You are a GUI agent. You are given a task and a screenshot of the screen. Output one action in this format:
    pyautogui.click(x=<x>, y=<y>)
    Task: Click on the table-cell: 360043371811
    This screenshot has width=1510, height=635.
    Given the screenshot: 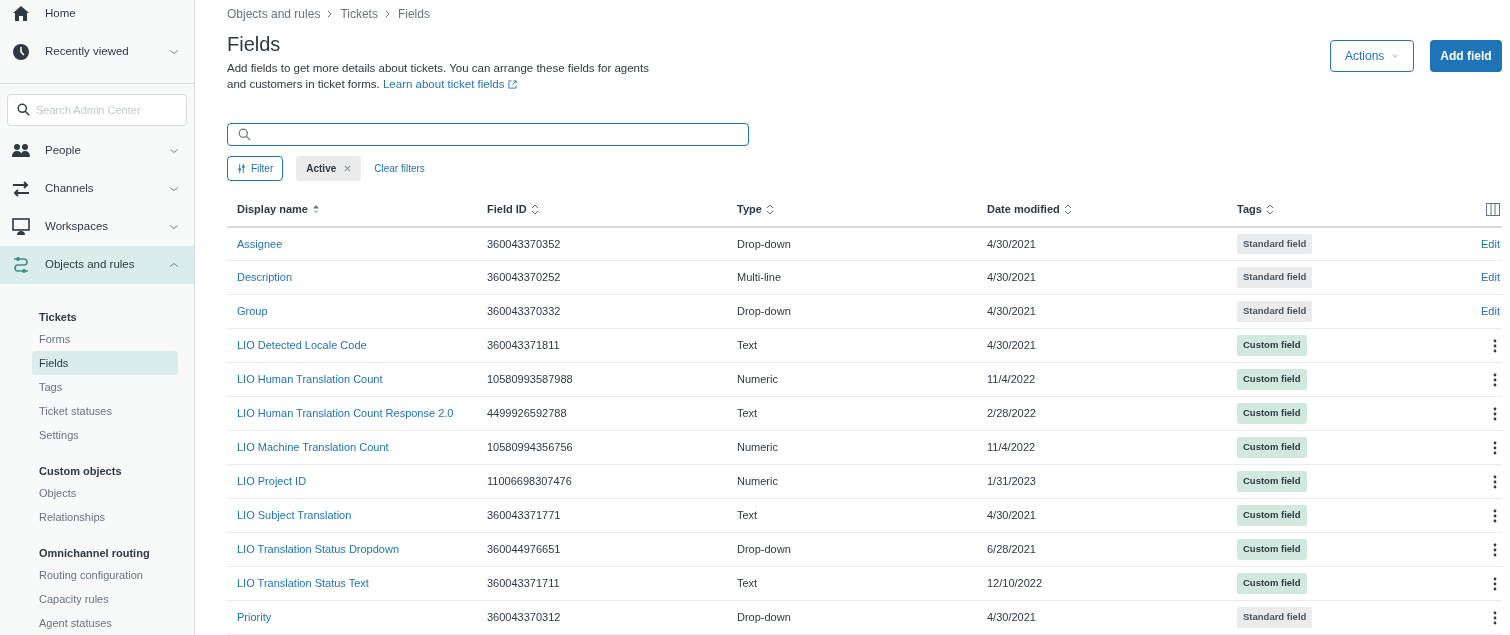 What is the action you would take?
    pyautogui.click(x=523, y=345)
    